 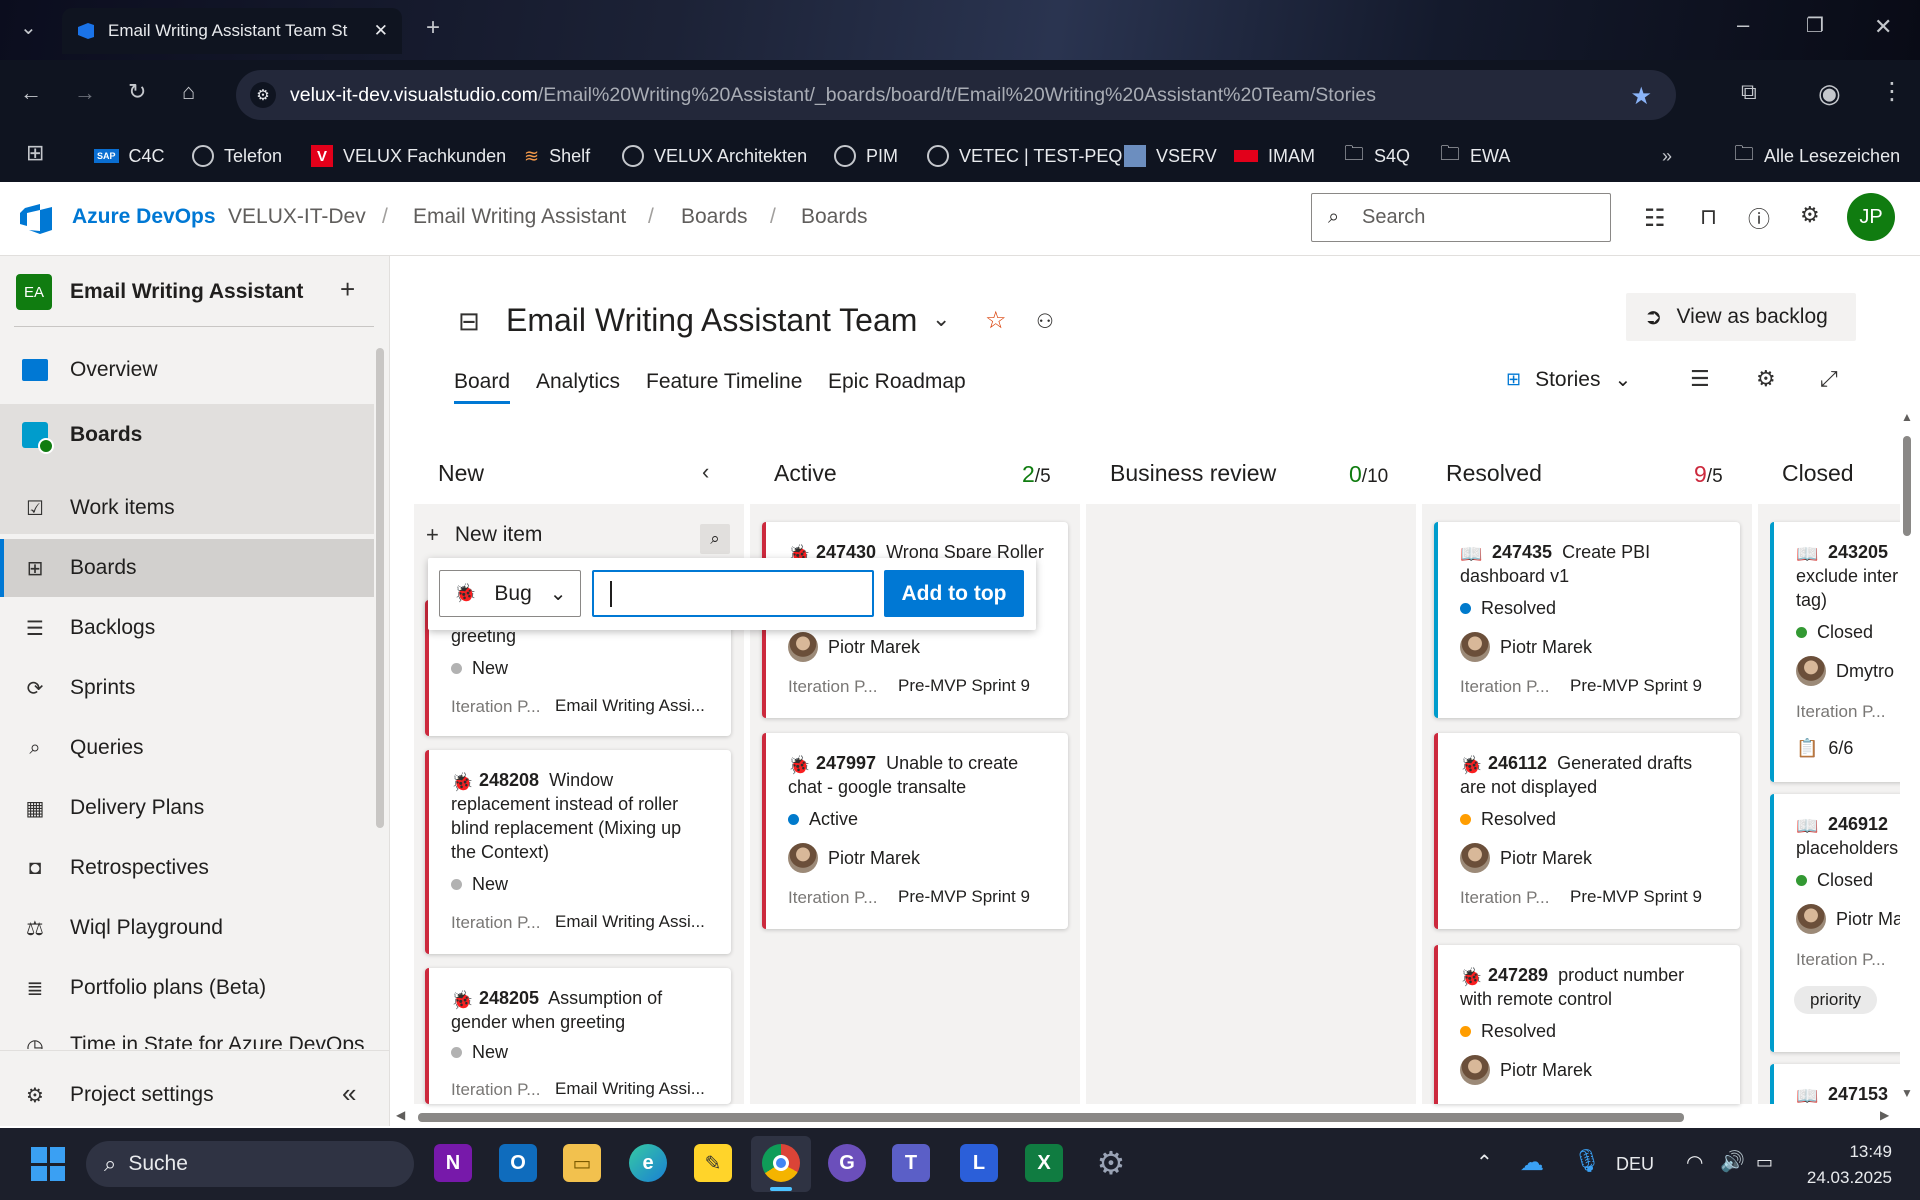 What do you see at coordinates (187, 370) in the screenshot?
I see `sidebar-item-overview: Overview` at bounding box center [187, 370].